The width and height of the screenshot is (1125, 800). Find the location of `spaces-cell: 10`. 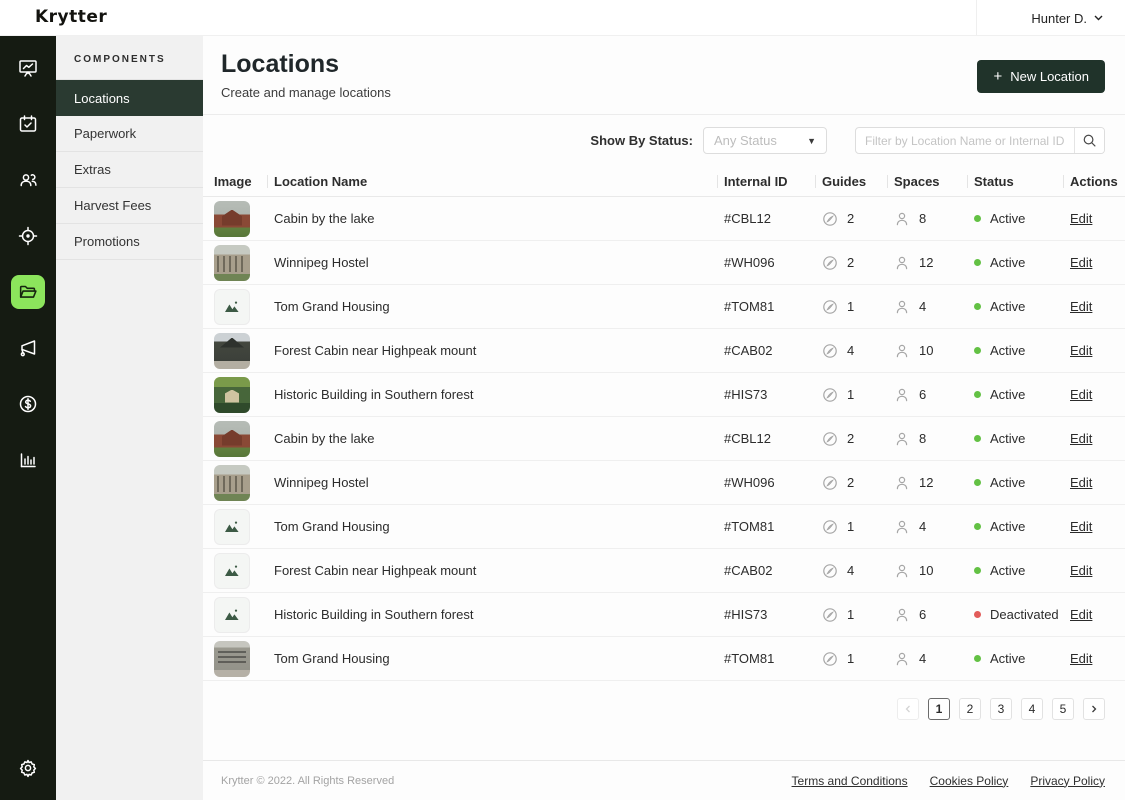

spaces-cell: 10 is located at coordinates (928, 571).